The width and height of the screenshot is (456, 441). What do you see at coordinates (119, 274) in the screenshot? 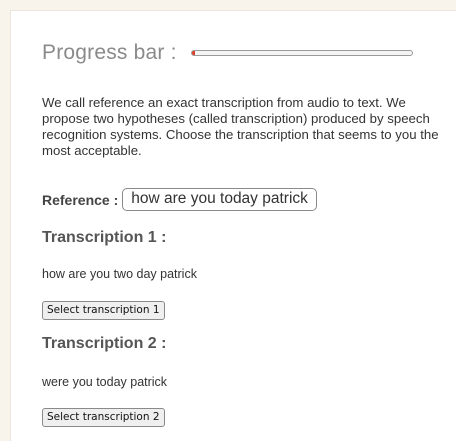
I see `transcription-1-text: how are you two day patrick` at bounding box center [119, 274].